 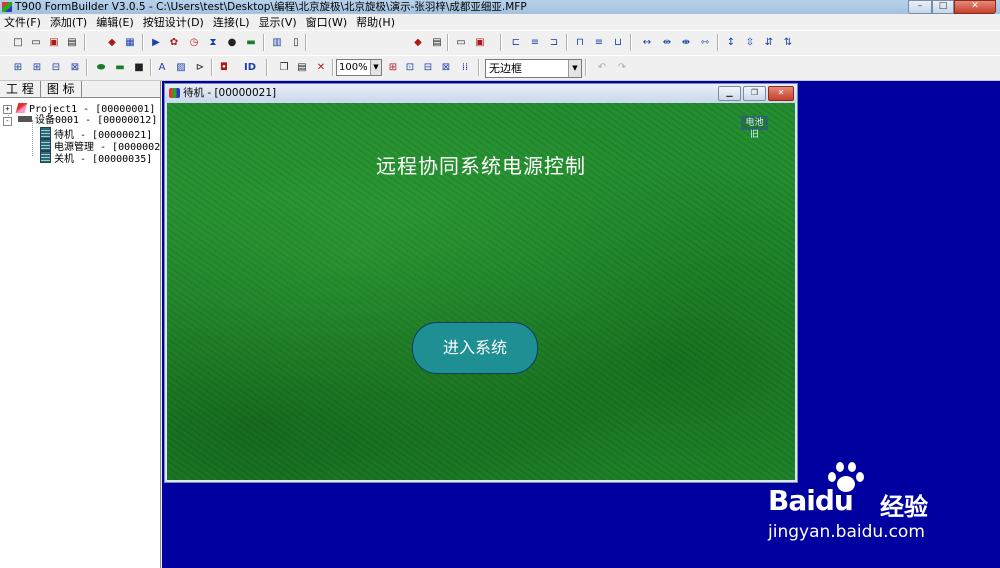 I want to click on redo-icon: ↷, so click(x=622, y=68).